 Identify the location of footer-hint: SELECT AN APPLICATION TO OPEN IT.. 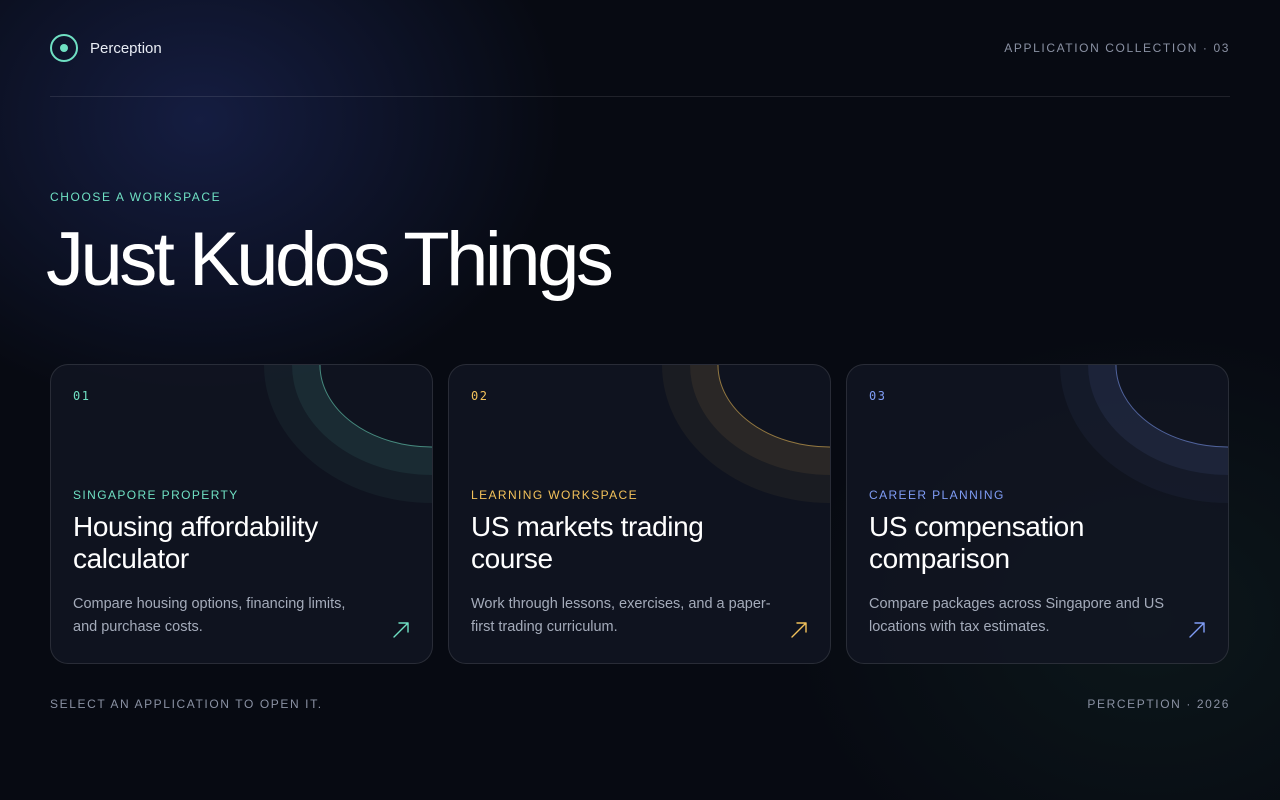
(186, 704).